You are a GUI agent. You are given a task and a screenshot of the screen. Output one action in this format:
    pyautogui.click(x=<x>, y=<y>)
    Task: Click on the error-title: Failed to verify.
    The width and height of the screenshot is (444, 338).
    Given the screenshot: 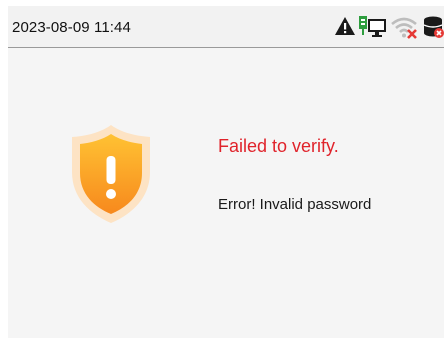 What is the action you would take?
    pyautogui.click(x=278, y=146)
    